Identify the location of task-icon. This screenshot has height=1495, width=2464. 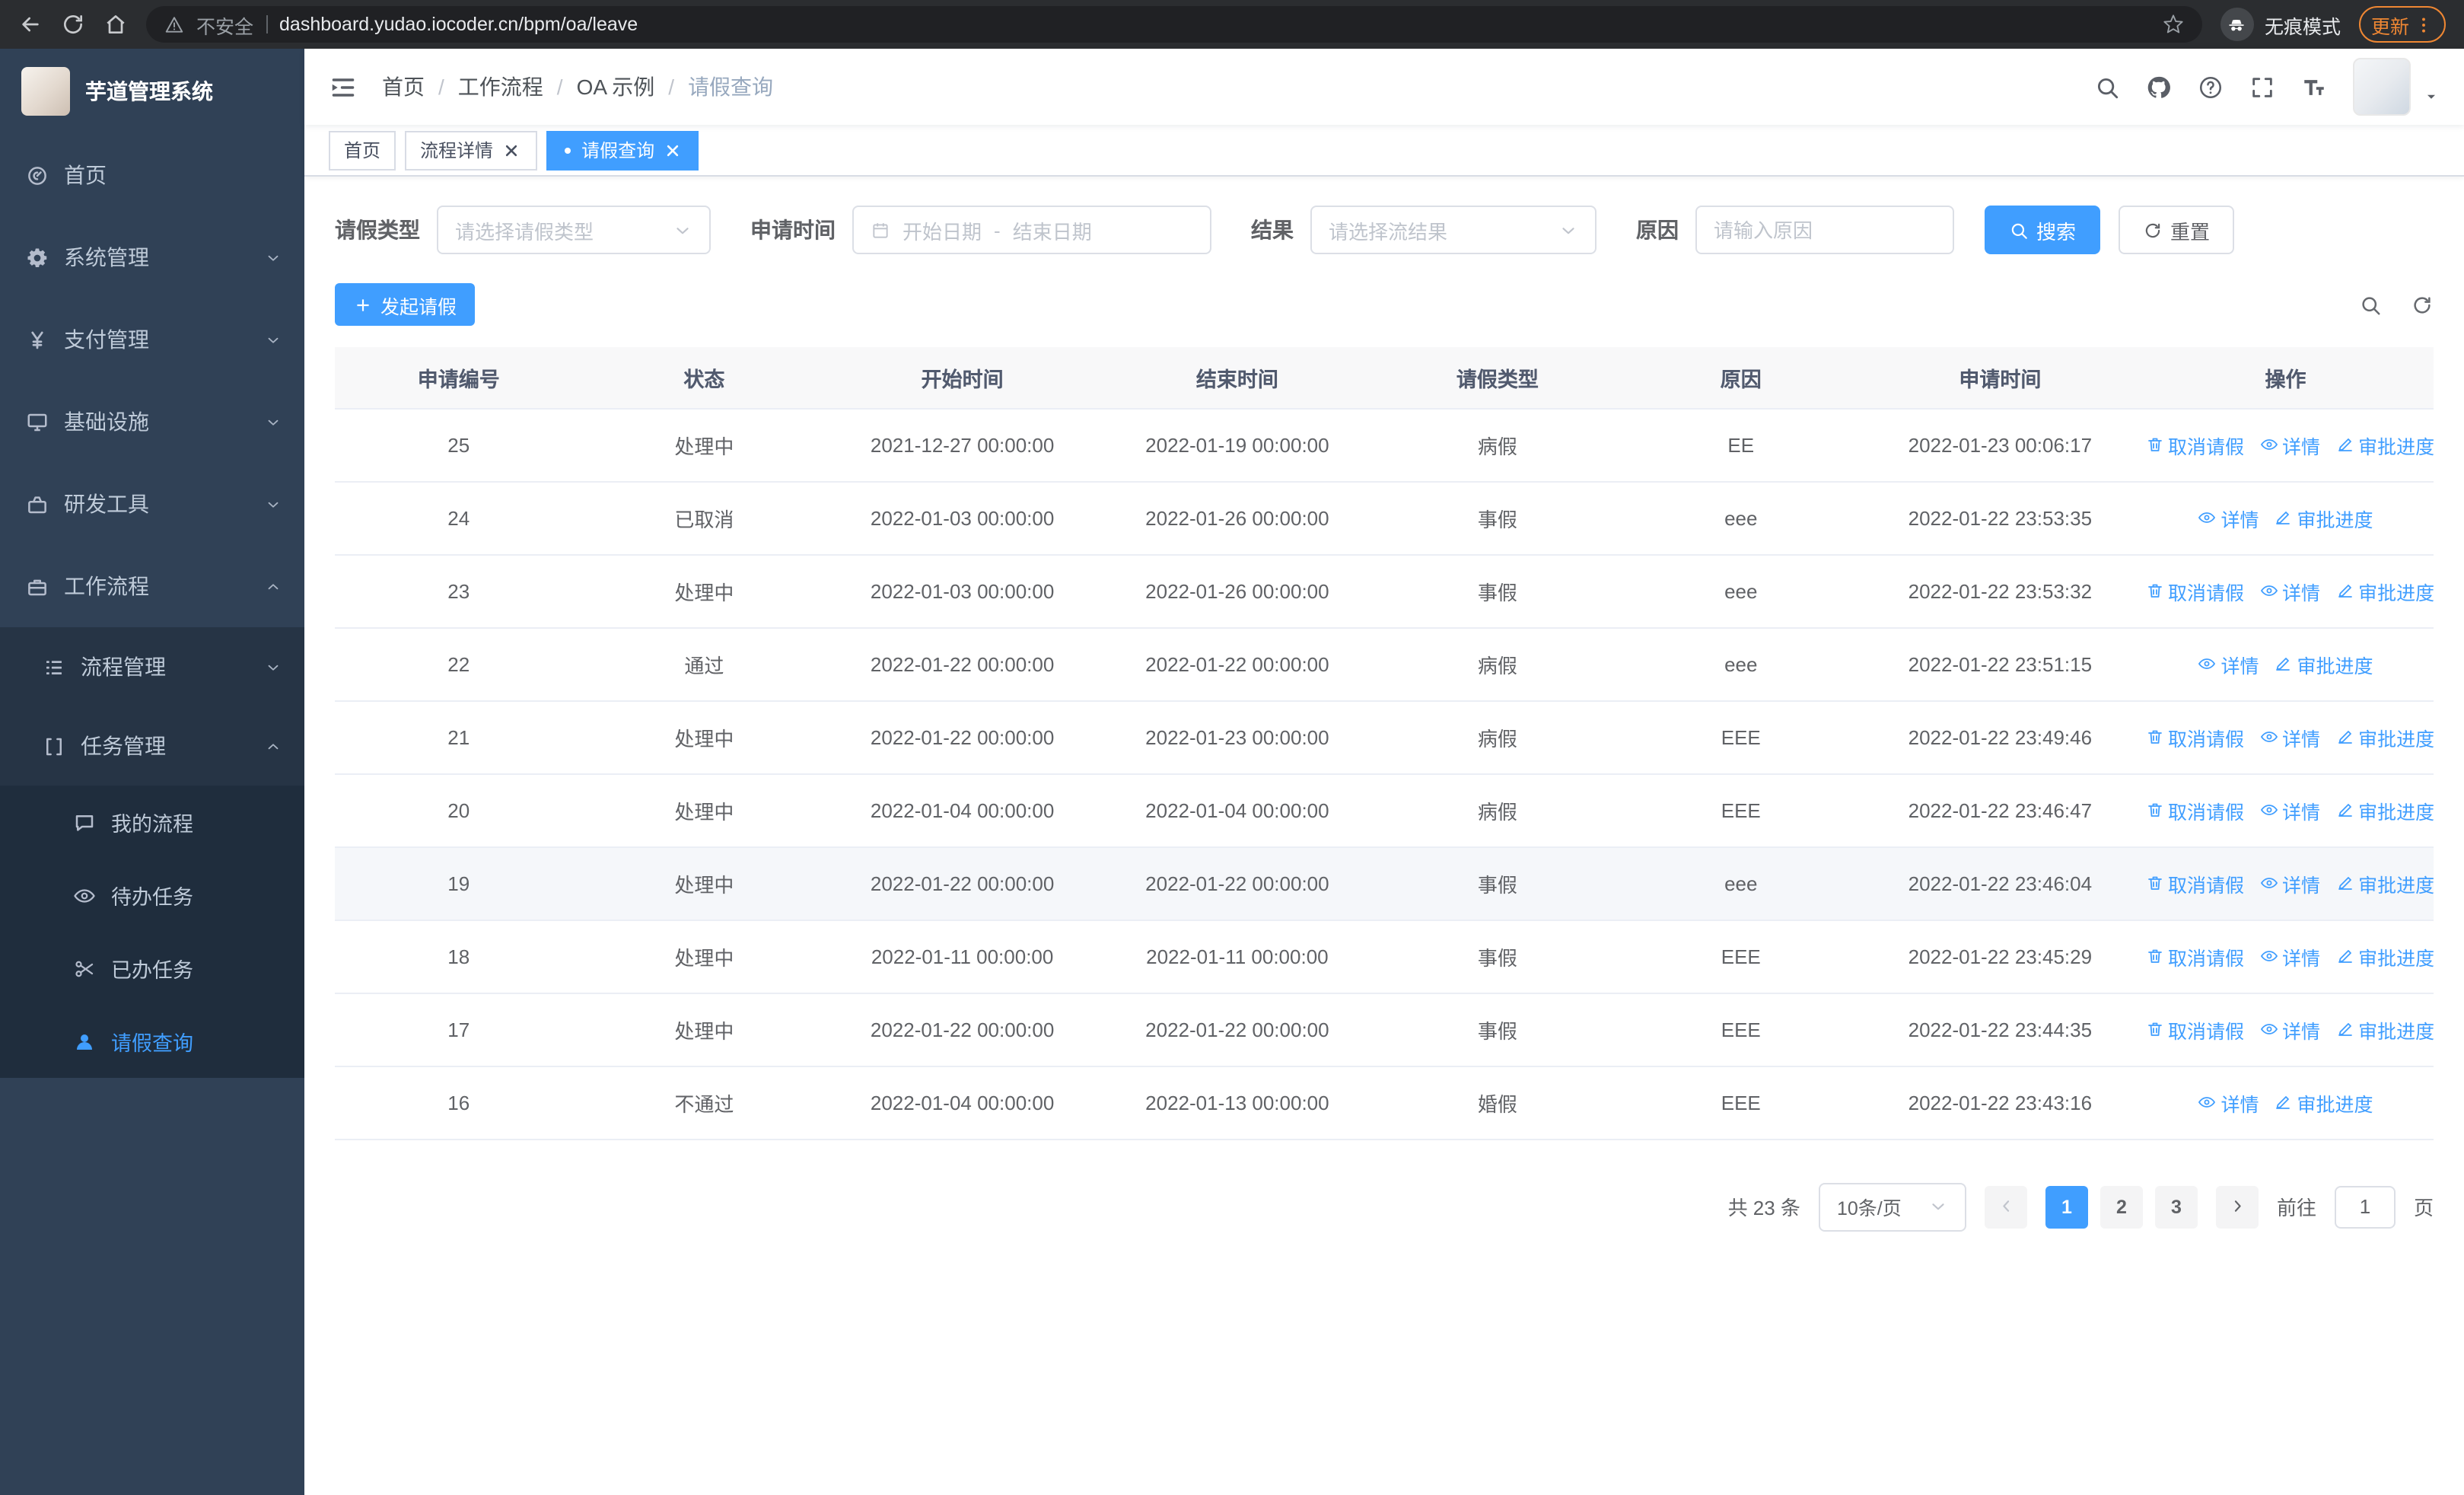
(53, 746).